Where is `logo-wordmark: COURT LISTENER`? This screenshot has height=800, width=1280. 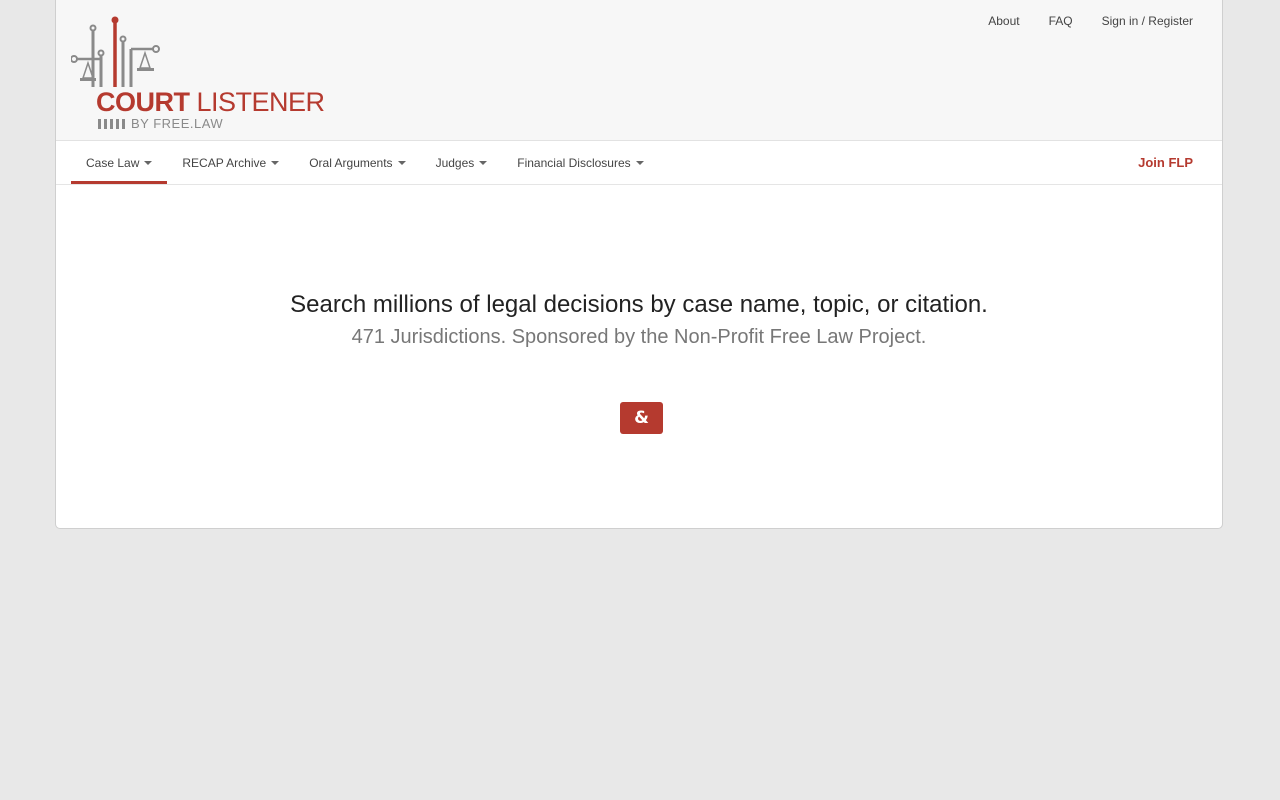
logo-wordmark: COURT LISTENER is located at coordinates (210, 102).